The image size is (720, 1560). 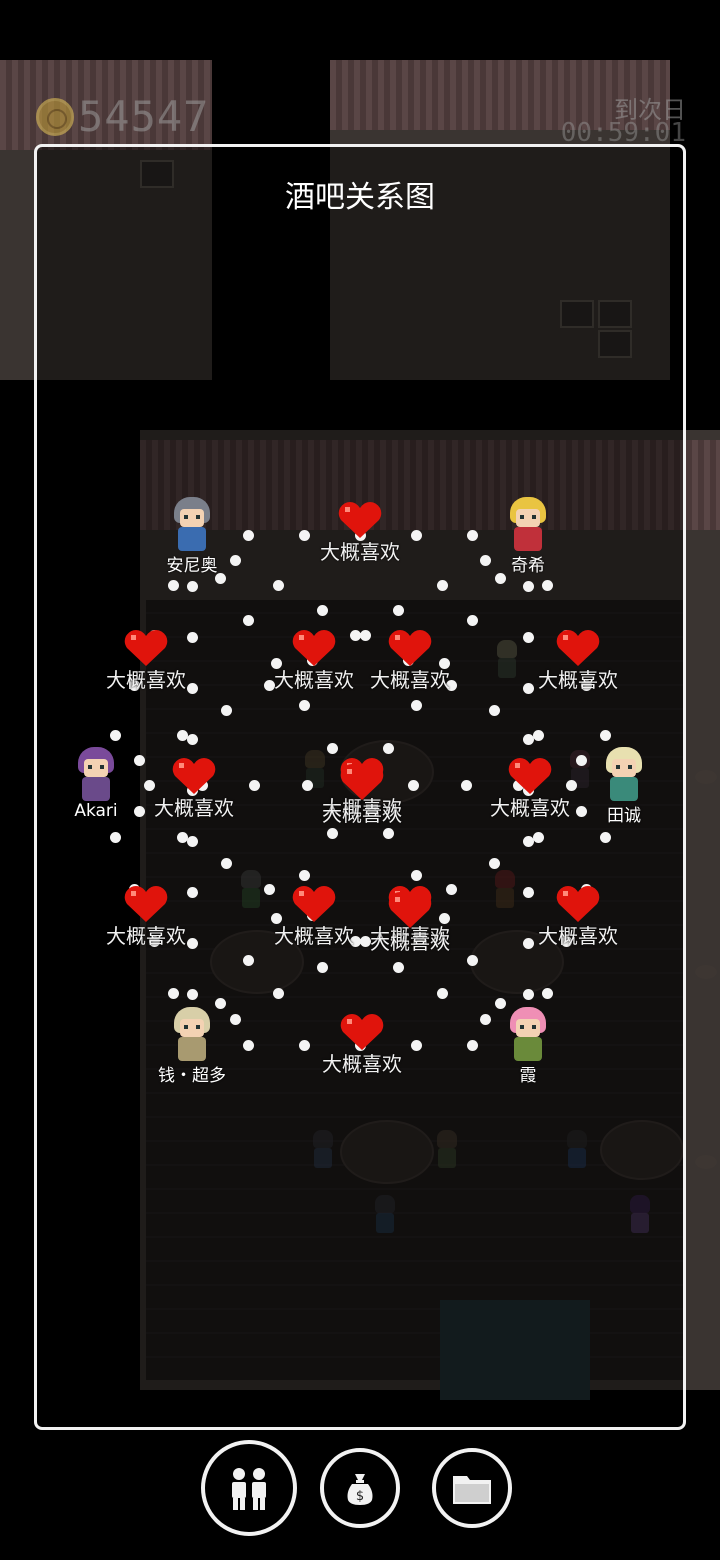 I want to click on character-node: 钱・超多, so click(x=192, y=1046).